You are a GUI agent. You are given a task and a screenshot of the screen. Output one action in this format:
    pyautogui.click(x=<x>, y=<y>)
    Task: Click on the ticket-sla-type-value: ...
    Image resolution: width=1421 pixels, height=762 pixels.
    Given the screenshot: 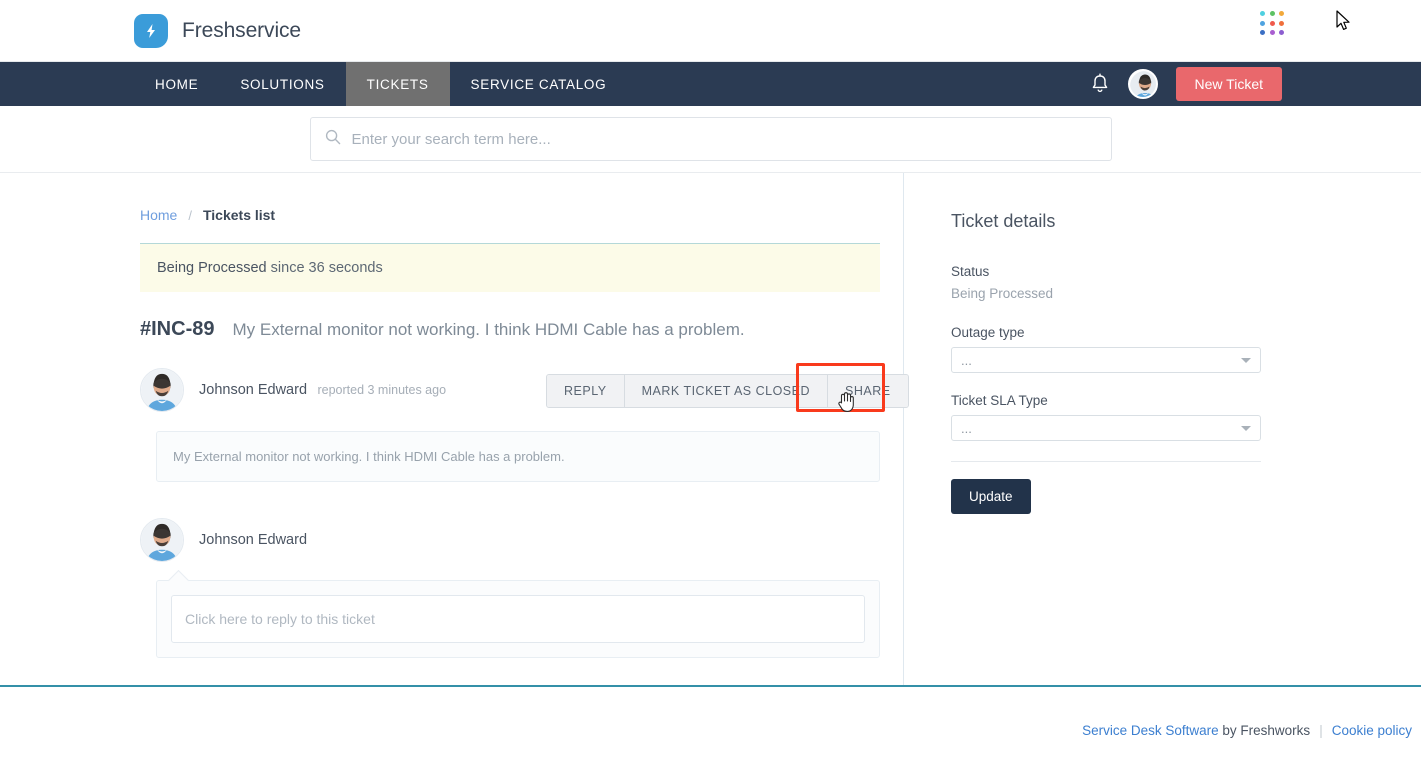 What is the action you would take?
    pyautogui.click(x=966, y=428)
    